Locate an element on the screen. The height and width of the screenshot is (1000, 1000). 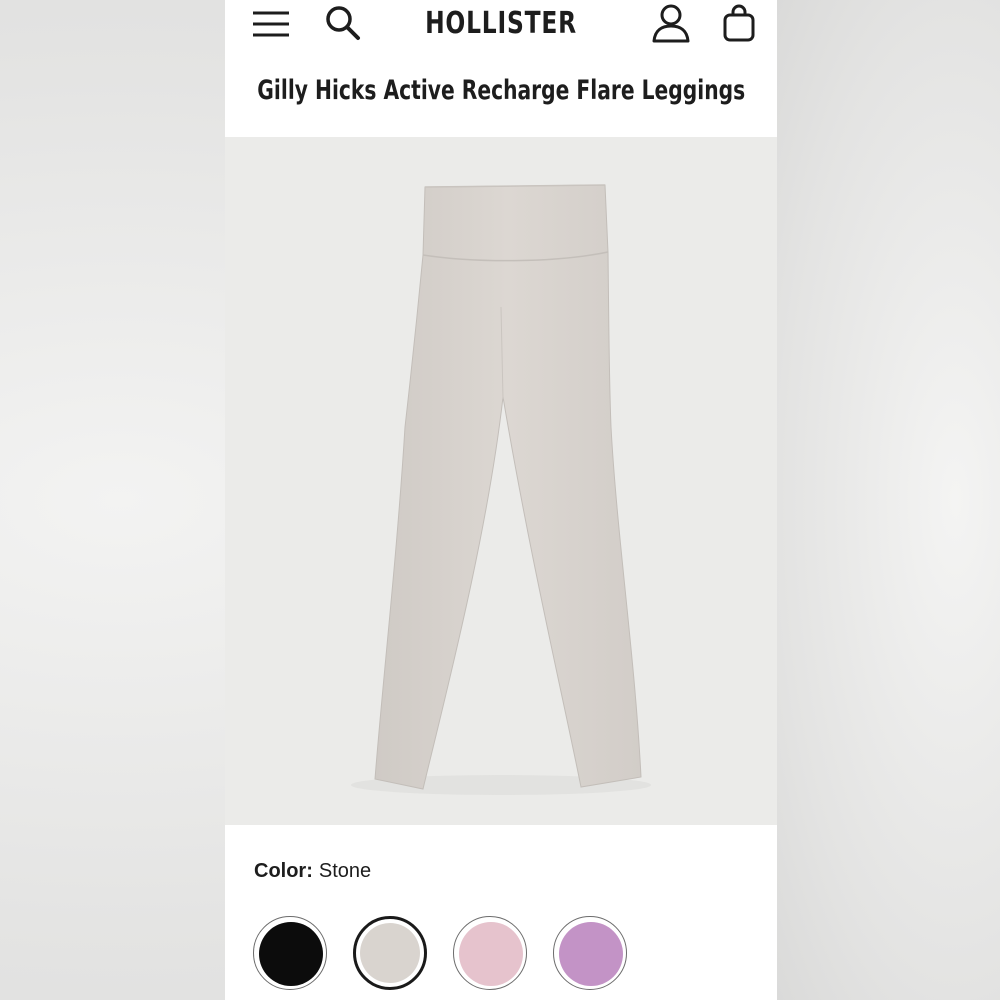
selected-color-value: Stone is located at coordinates (345, 870).